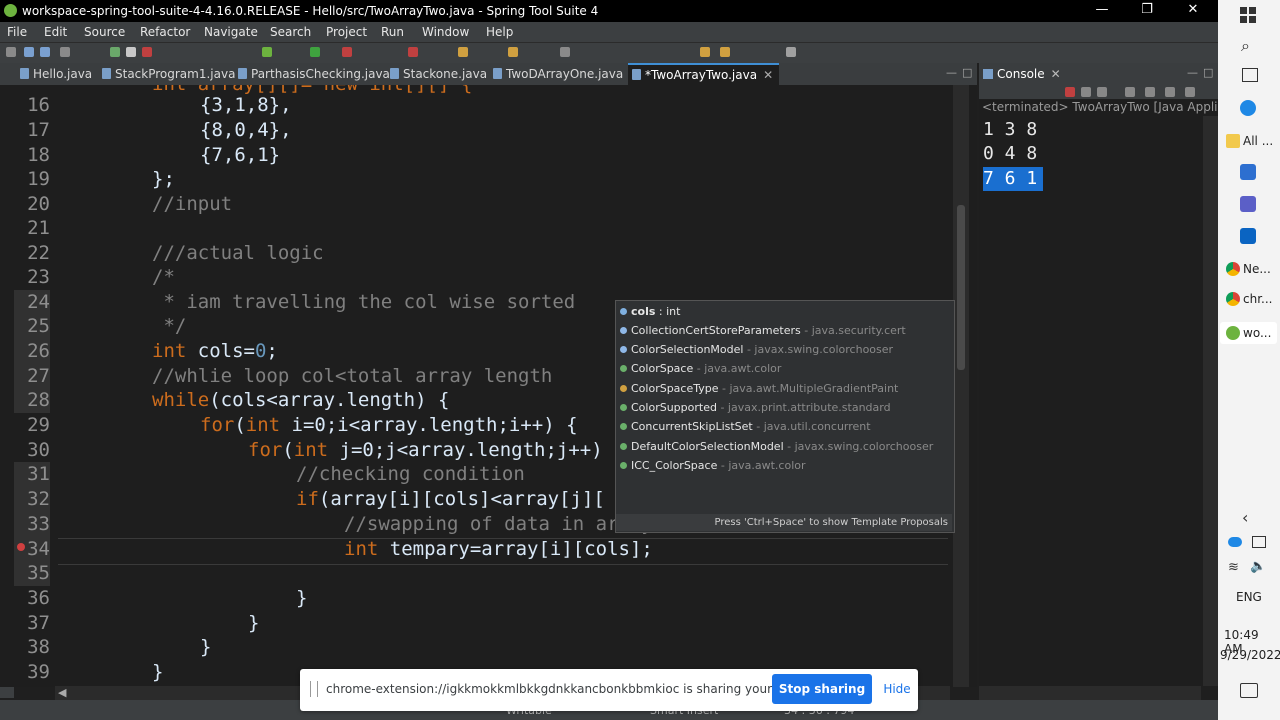  What do you see at coordinates (1245, 517) in the screenshot?
I see `chevron-left-icon: ‹` at bounding box center [1245, 517].